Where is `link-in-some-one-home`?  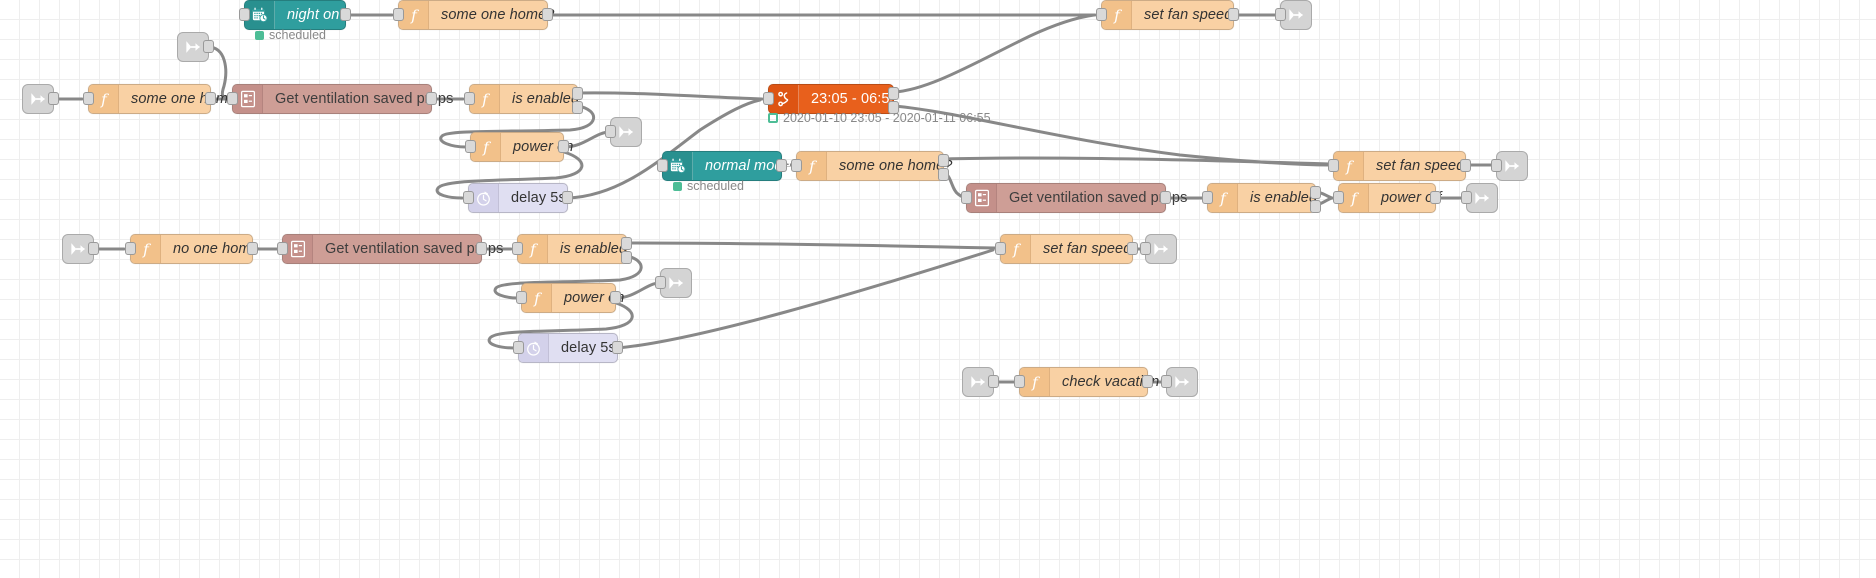
link-in-some-one-home is located at coordinates (40, 99).